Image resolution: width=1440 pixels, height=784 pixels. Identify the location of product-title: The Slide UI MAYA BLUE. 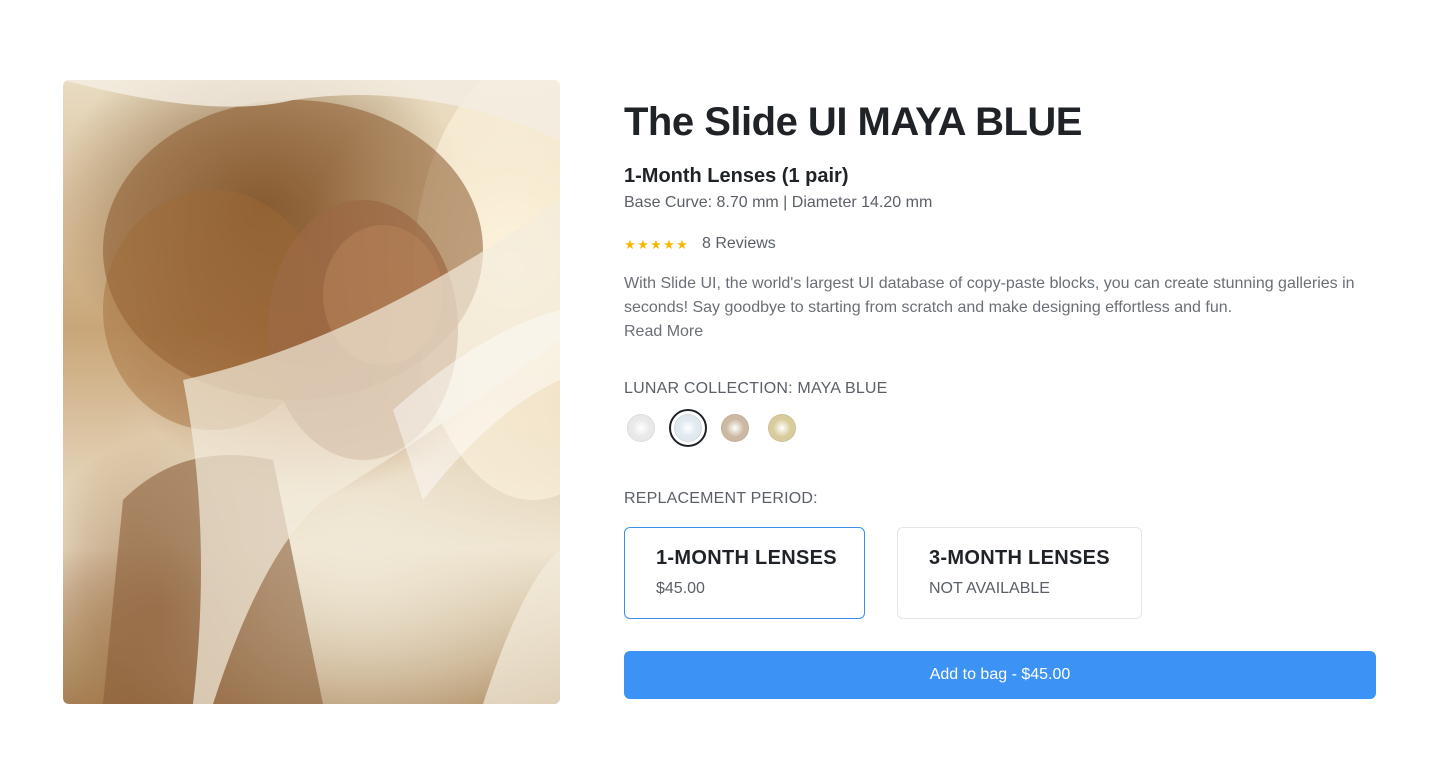
(853, 122).